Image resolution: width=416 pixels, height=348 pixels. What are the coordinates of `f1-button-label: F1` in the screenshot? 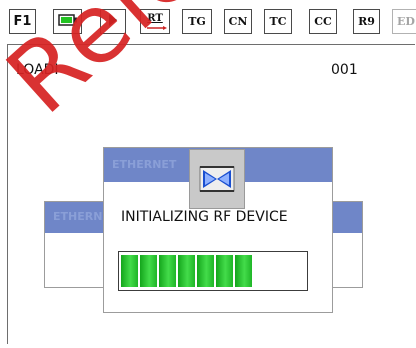 It's located at (22, 21).